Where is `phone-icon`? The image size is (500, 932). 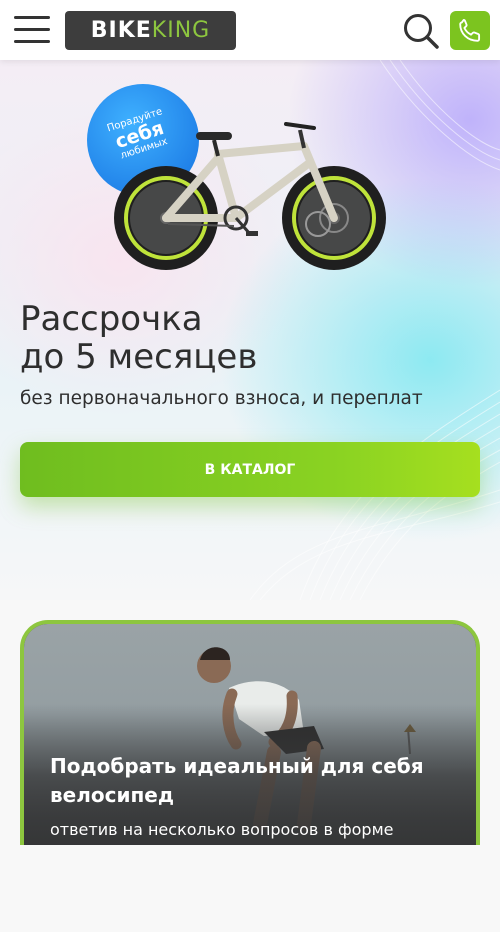 phone-icon is located at coordinates (470, 30).